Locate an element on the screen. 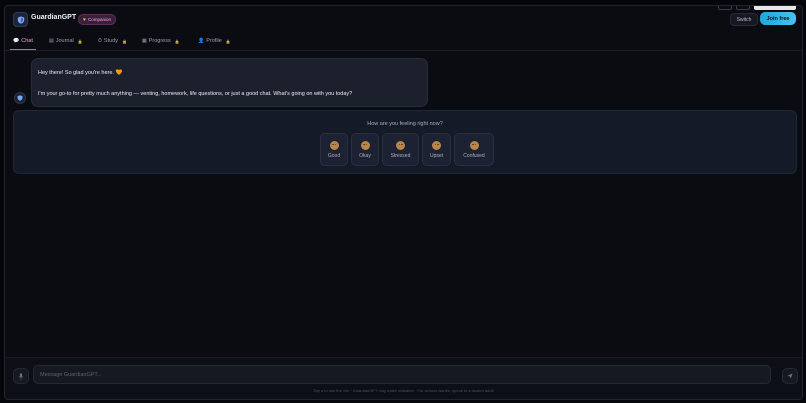  tab-label: Profile is located at coordinates (214, 41).